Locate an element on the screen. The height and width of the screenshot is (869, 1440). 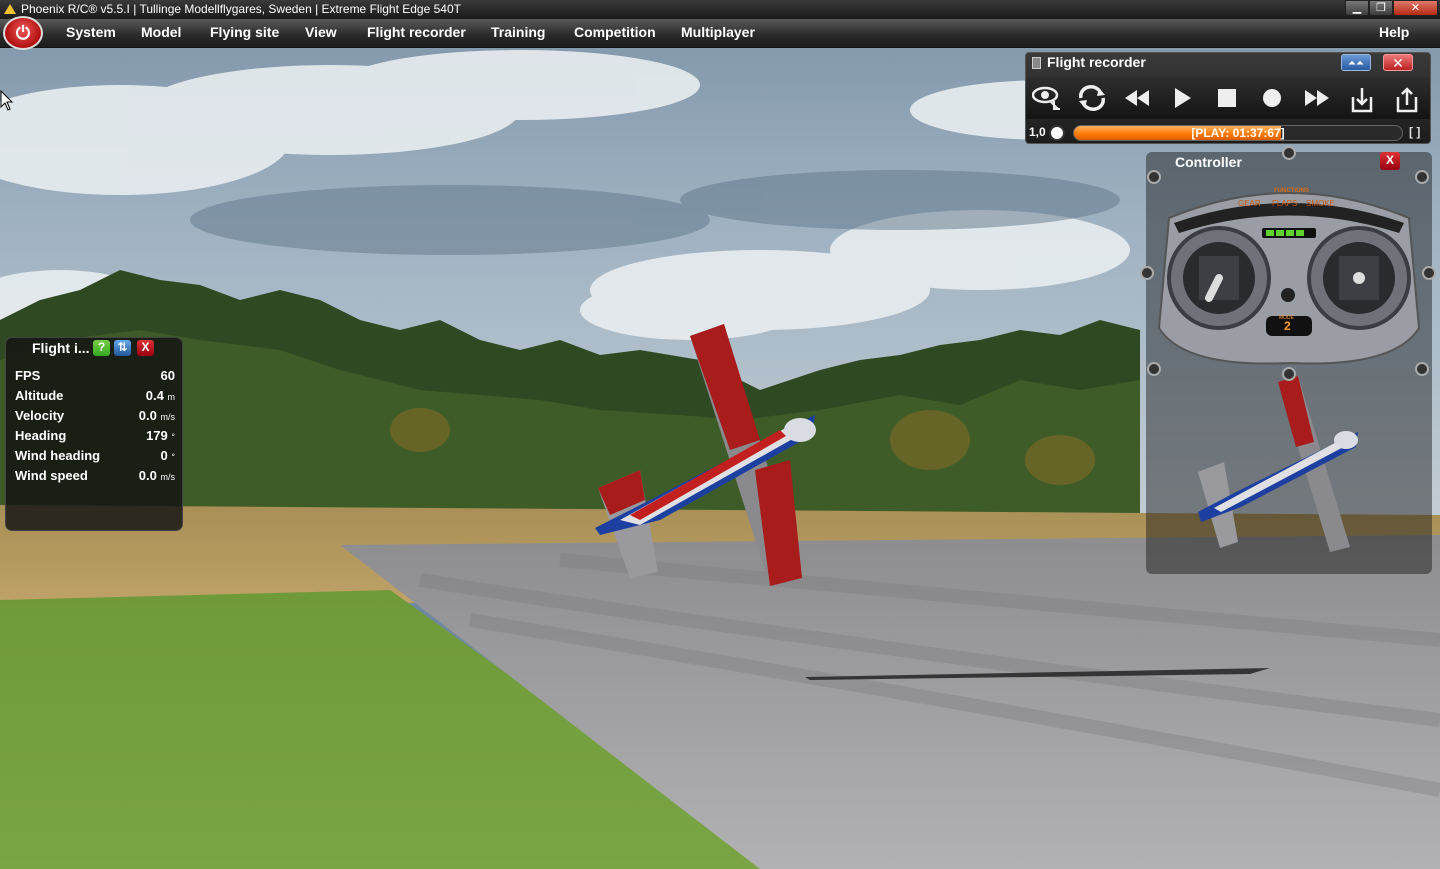
resize-handle-bottom-left is located at coordinates (1154, 369).